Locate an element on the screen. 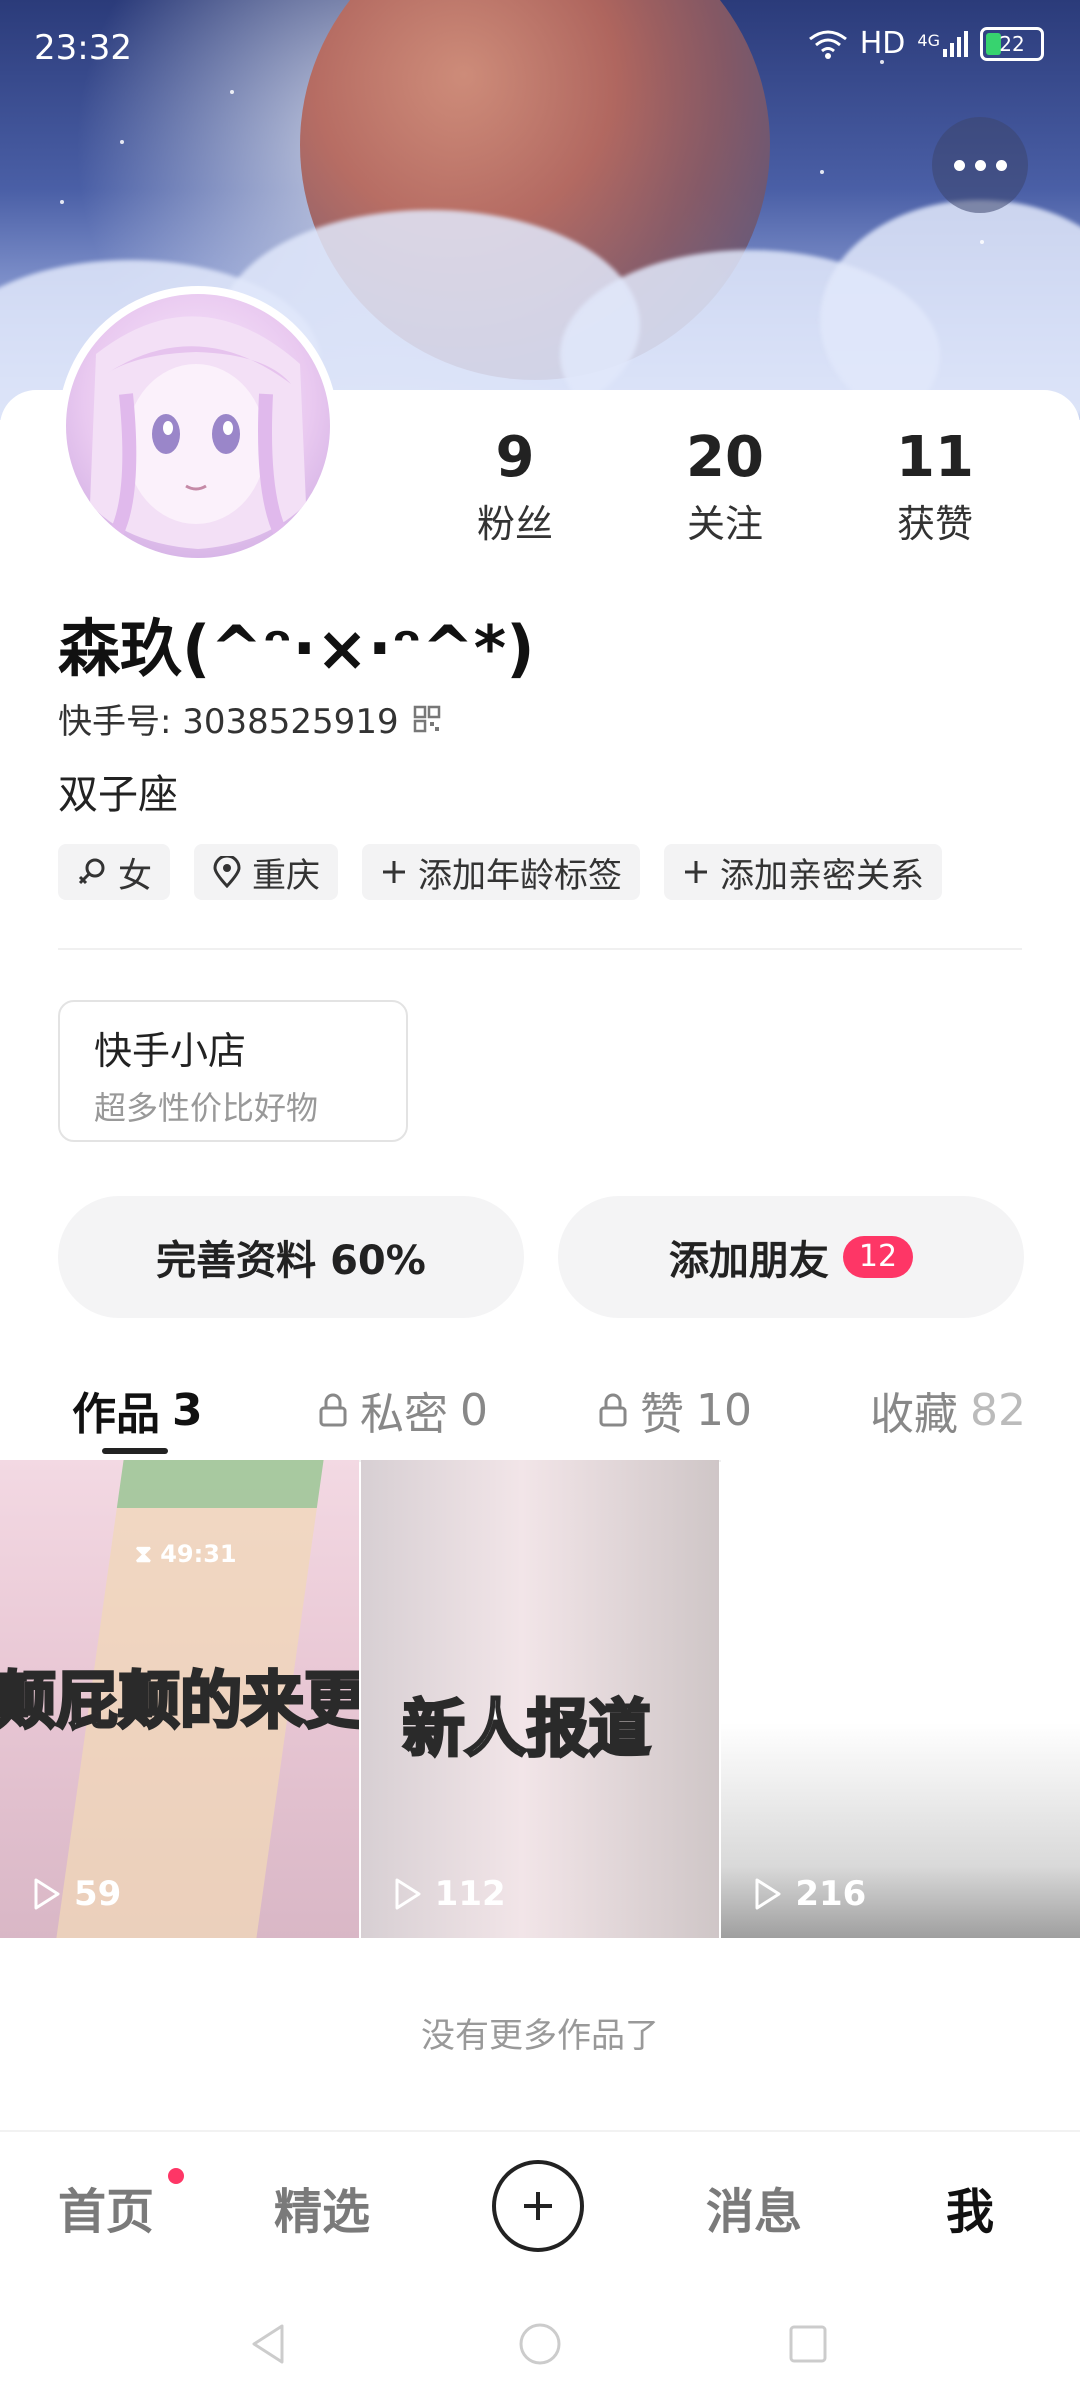  likes-stat: 11 获赞 is located at coordinates (935, 486).